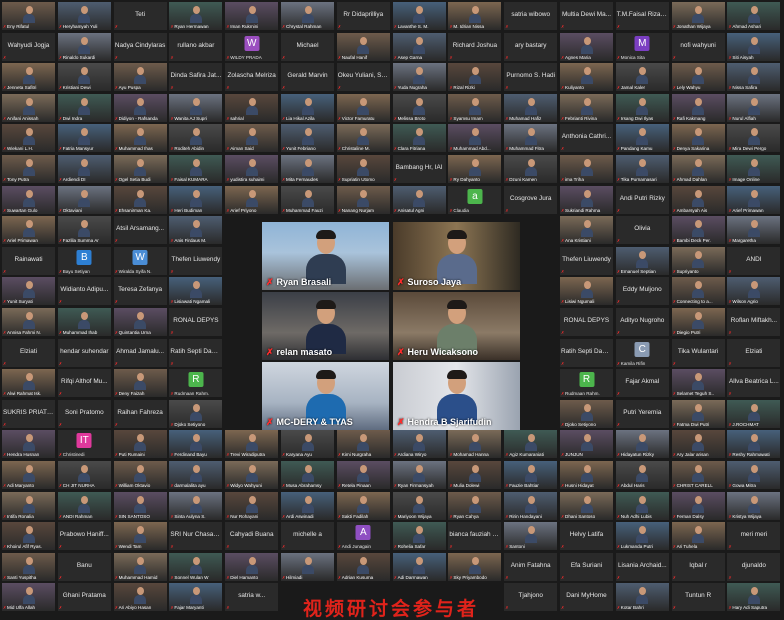 The image size is (784, 620). I want to click on participant-tile: Ahmad Jamalu... ✗, so click(140, 352).